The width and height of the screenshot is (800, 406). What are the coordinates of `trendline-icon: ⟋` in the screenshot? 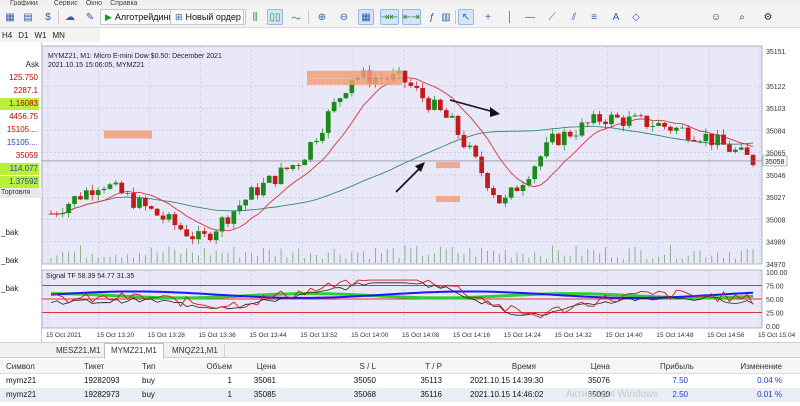 It's located at (552, 17).